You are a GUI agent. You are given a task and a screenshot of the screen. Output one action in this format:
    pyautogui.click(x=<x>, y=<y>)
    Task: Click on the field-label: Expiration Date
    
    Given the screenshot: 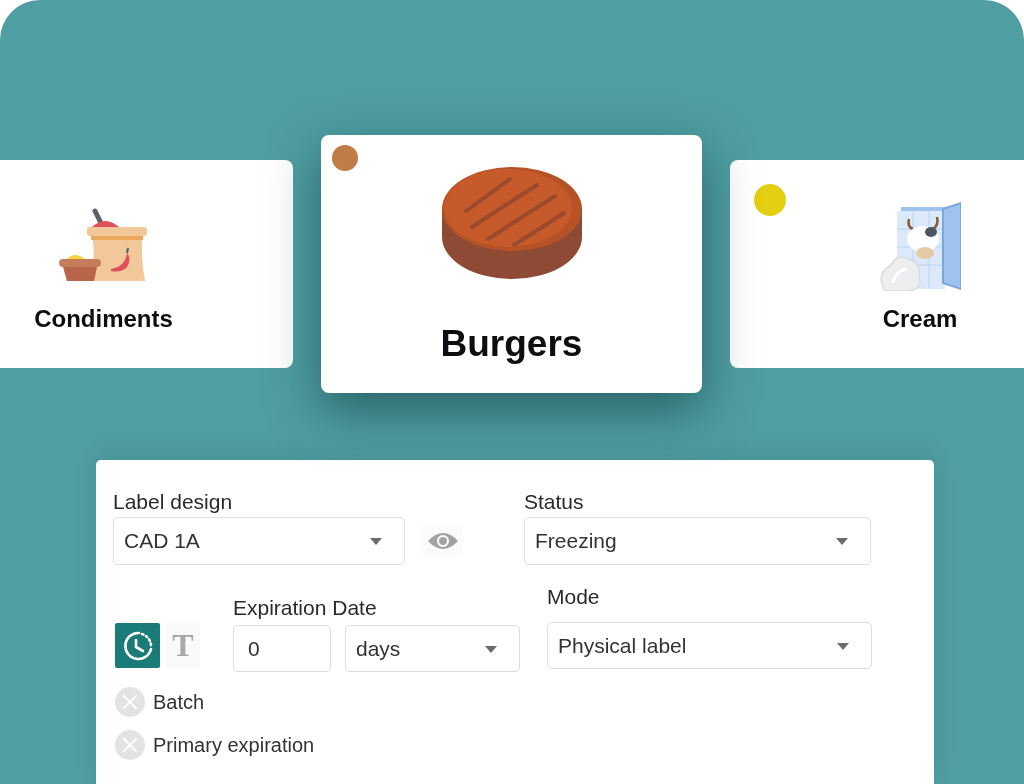 What is the action you would take?
    pyautogui.click(x=305, y=608)
    